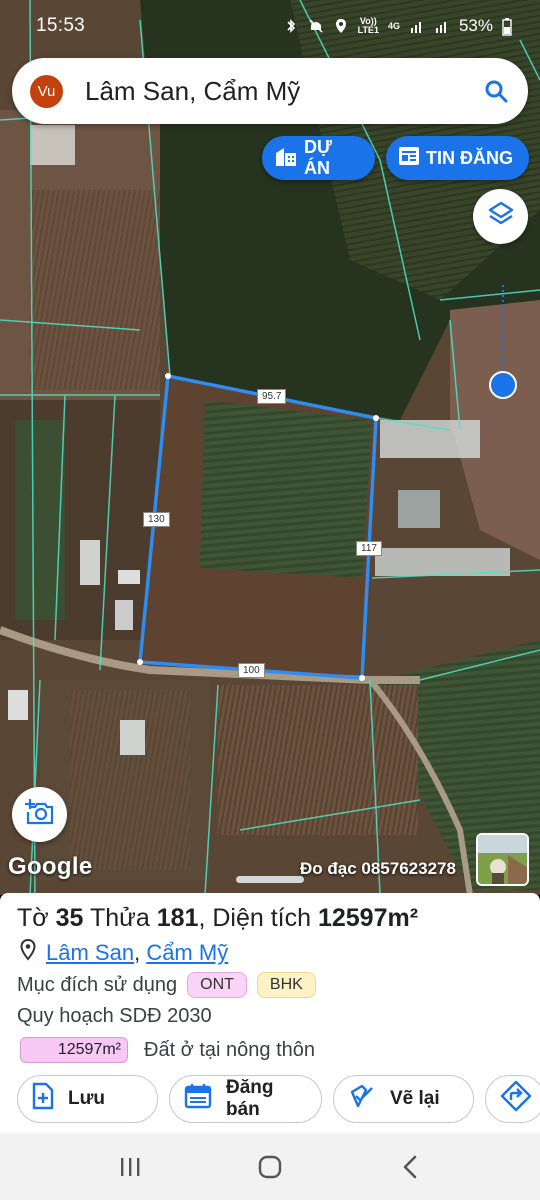 This screenshot has height=1200, width=540. What do you see at coordinates (378, 869) in the screenshot?
I see `survey-contact: Đo đạc 0857623278` at bounding box center [378, 869].